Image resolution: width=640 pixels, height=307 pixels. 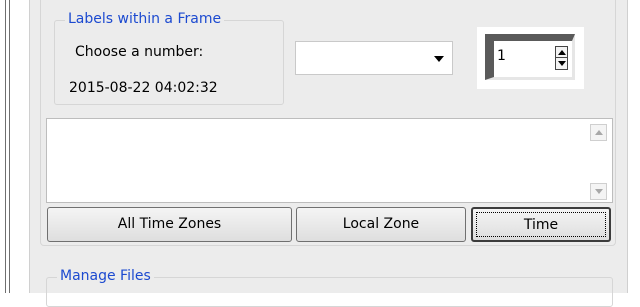 What do you see at coordinates (381, 224) in the screenshot?
I see `local-zone-button: Local Zone` at bounding box center [381, 224].